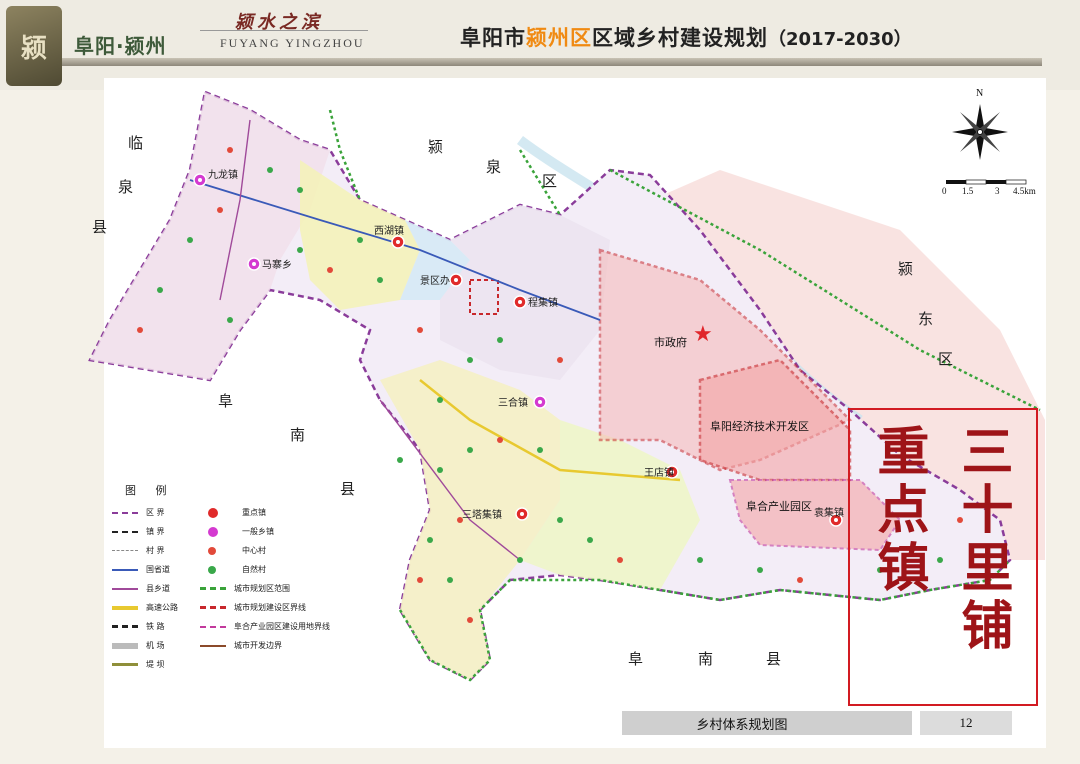  Describe the element at coordinates (162, 607) in the screenshot. I see `legend-label: 高速公路` at that location.